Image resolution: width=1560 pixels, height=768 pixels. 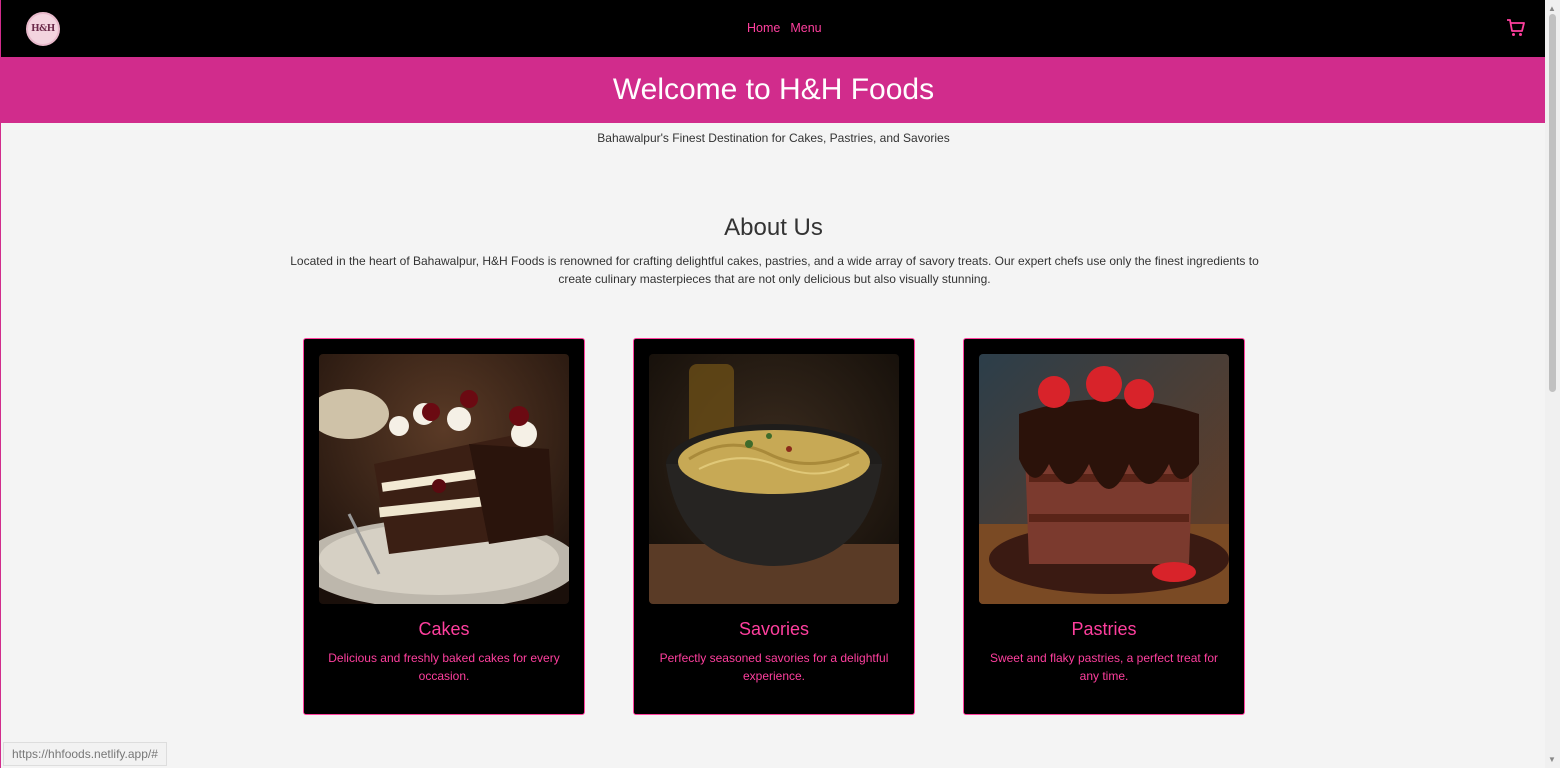 I want to click on logo: H&H, so click(x=43, y=29).